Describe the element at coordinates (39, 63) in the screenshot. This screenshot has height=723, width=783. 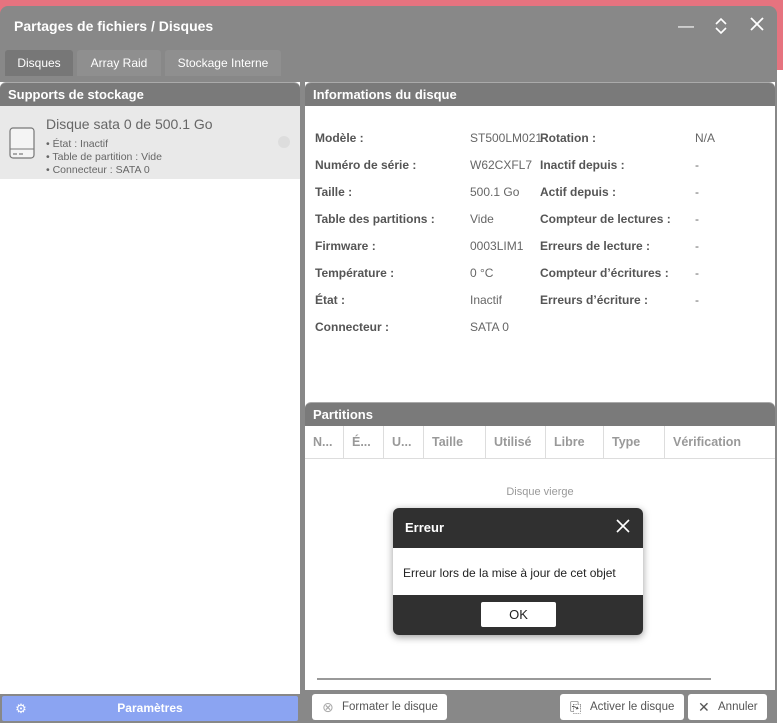
I see `tab-disques: Disques` at that location.